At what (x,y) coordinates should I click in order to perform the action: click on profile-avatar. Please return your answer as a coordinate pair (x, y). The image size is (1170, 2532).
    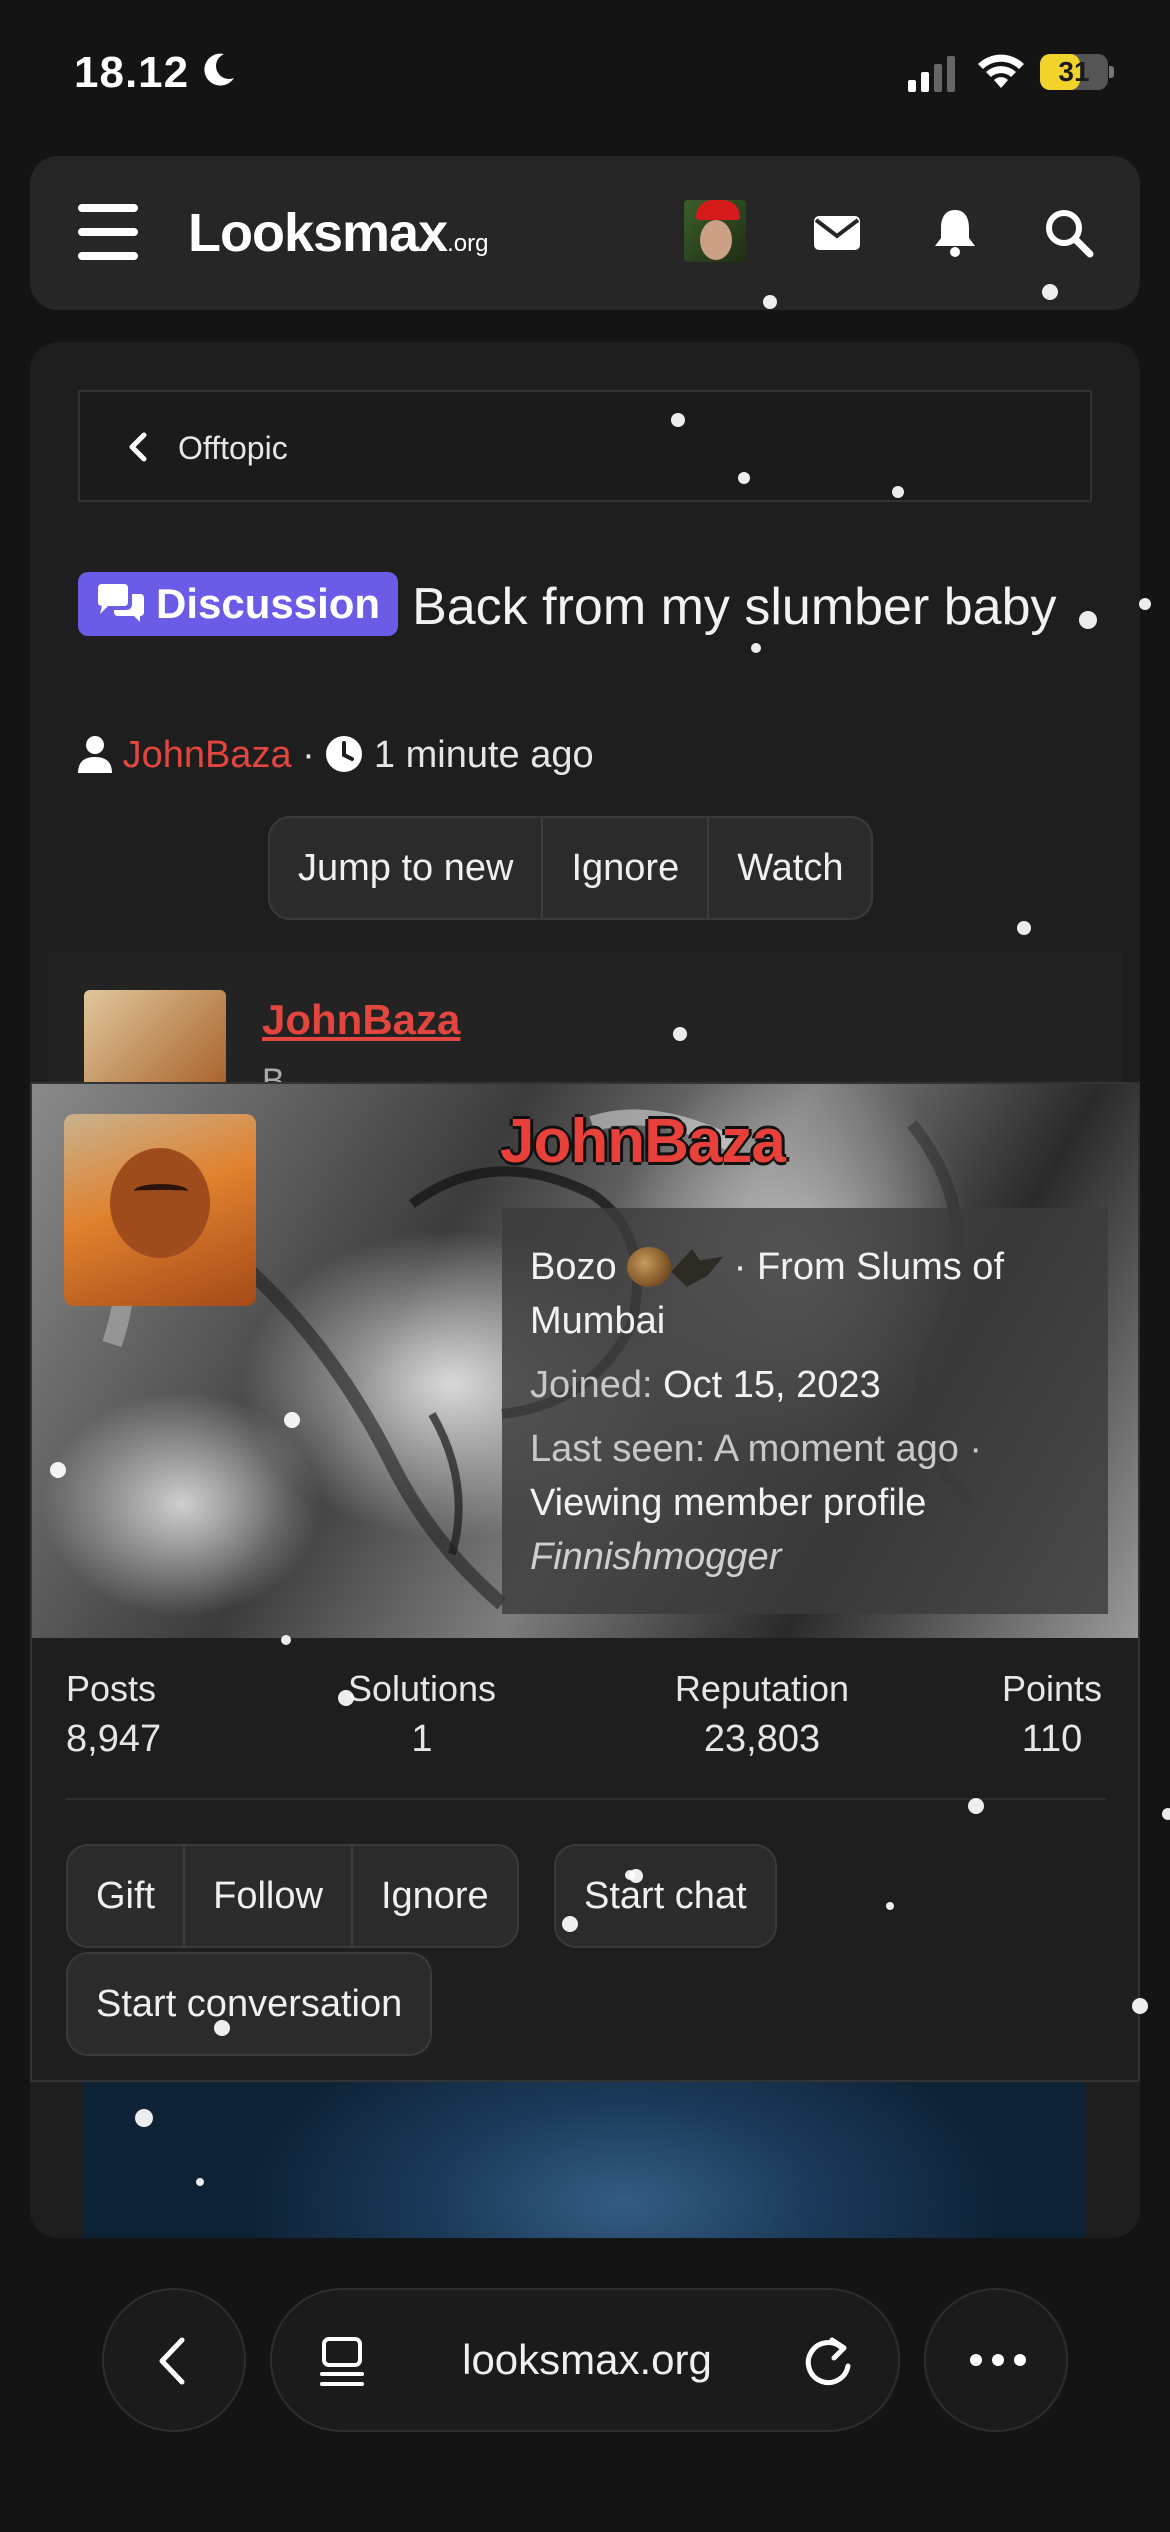
    Looking at the image, I should click on (160, 1210).